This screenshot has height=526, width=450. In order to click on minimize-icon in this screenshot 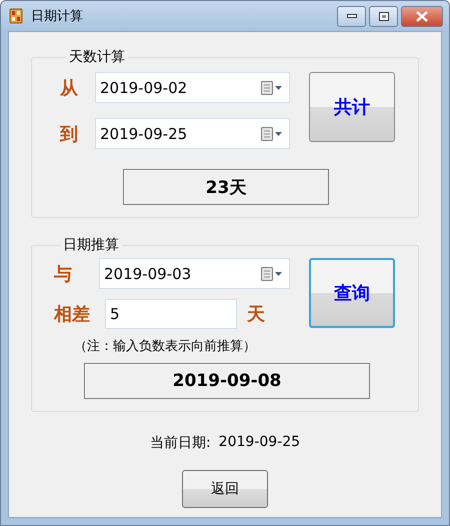, I will do `click(351, 16)`.